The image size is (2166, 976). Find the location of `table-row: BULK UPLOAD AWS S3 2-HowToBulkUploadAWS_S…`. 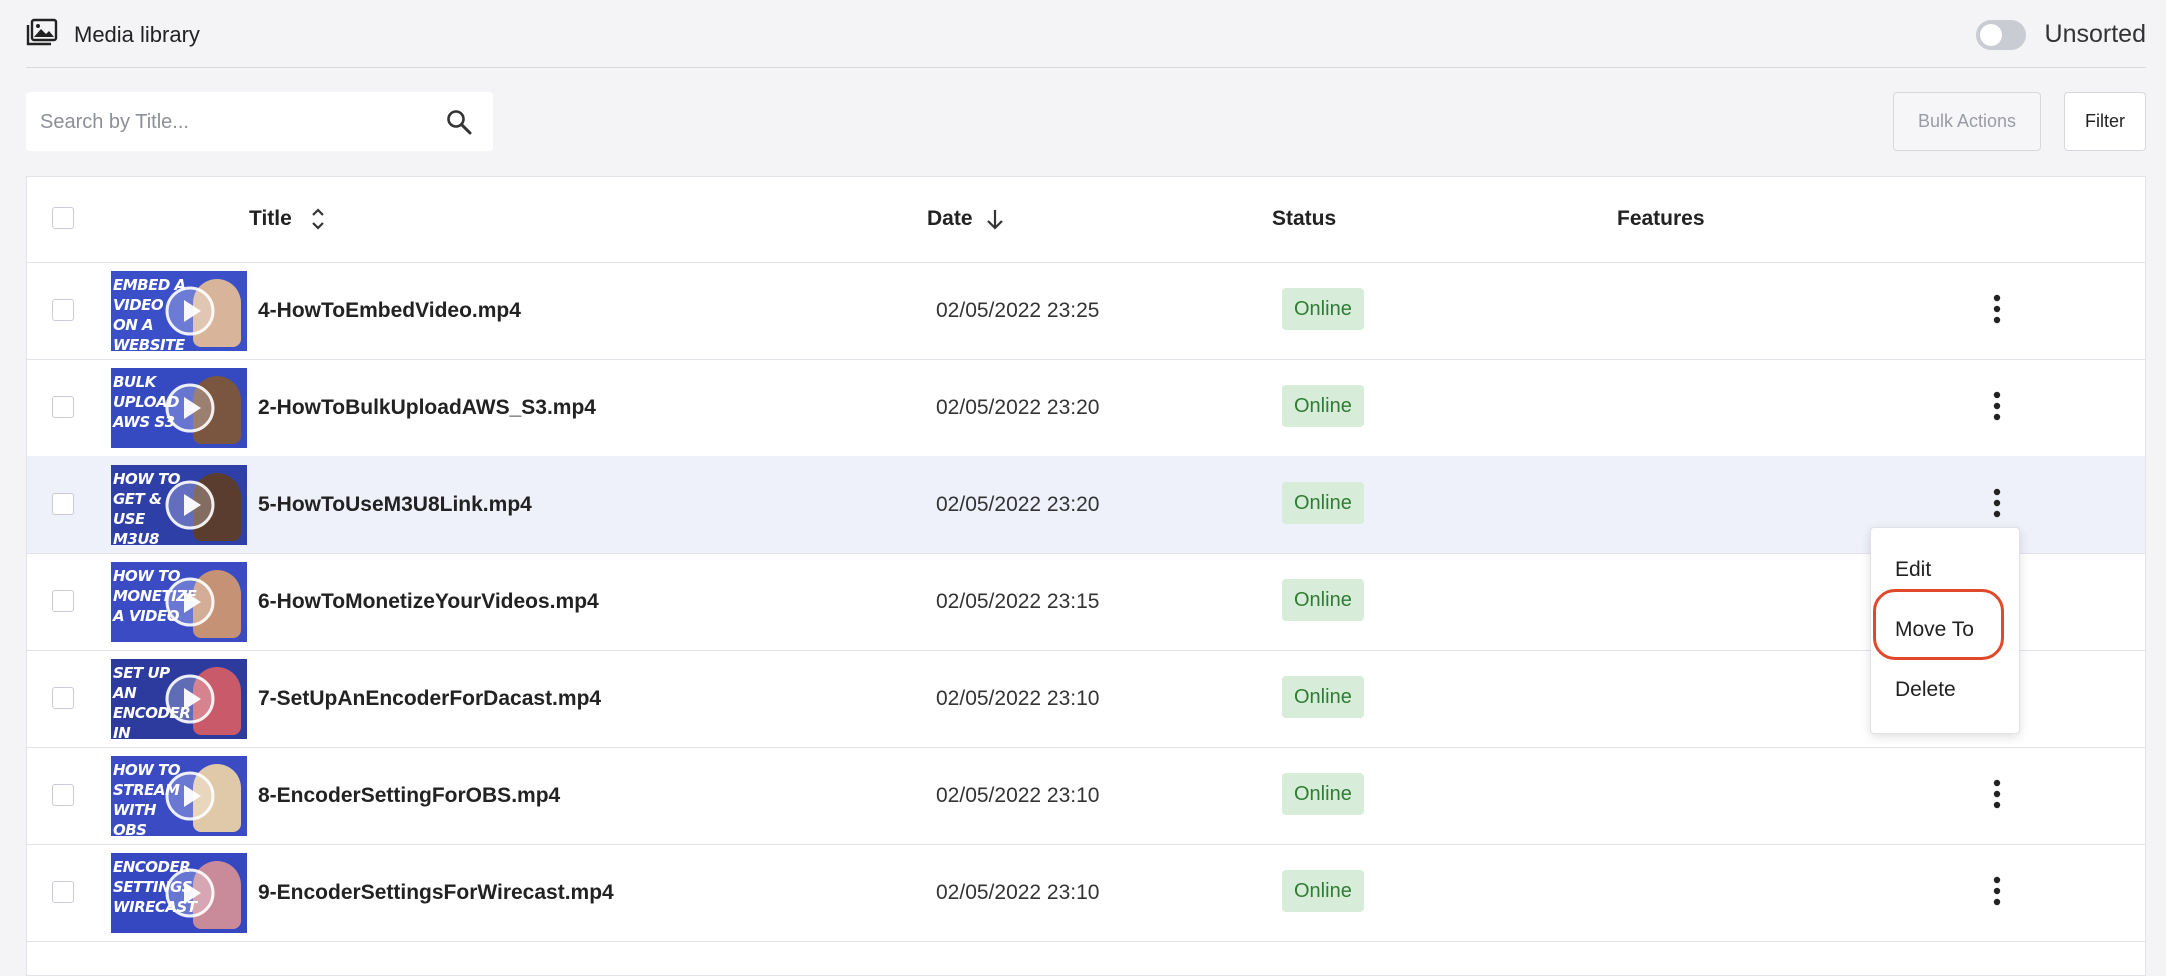

table-row: BULK UPLOAD AWS S3 2-HowToBulkUploadAWS_S… is located at coordinates (1086, 408).